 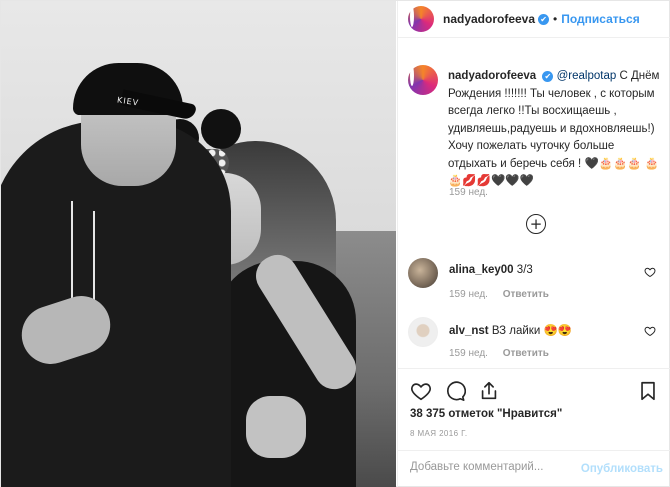 I want to click on author-avatar-image, so click(x=412, y=16).